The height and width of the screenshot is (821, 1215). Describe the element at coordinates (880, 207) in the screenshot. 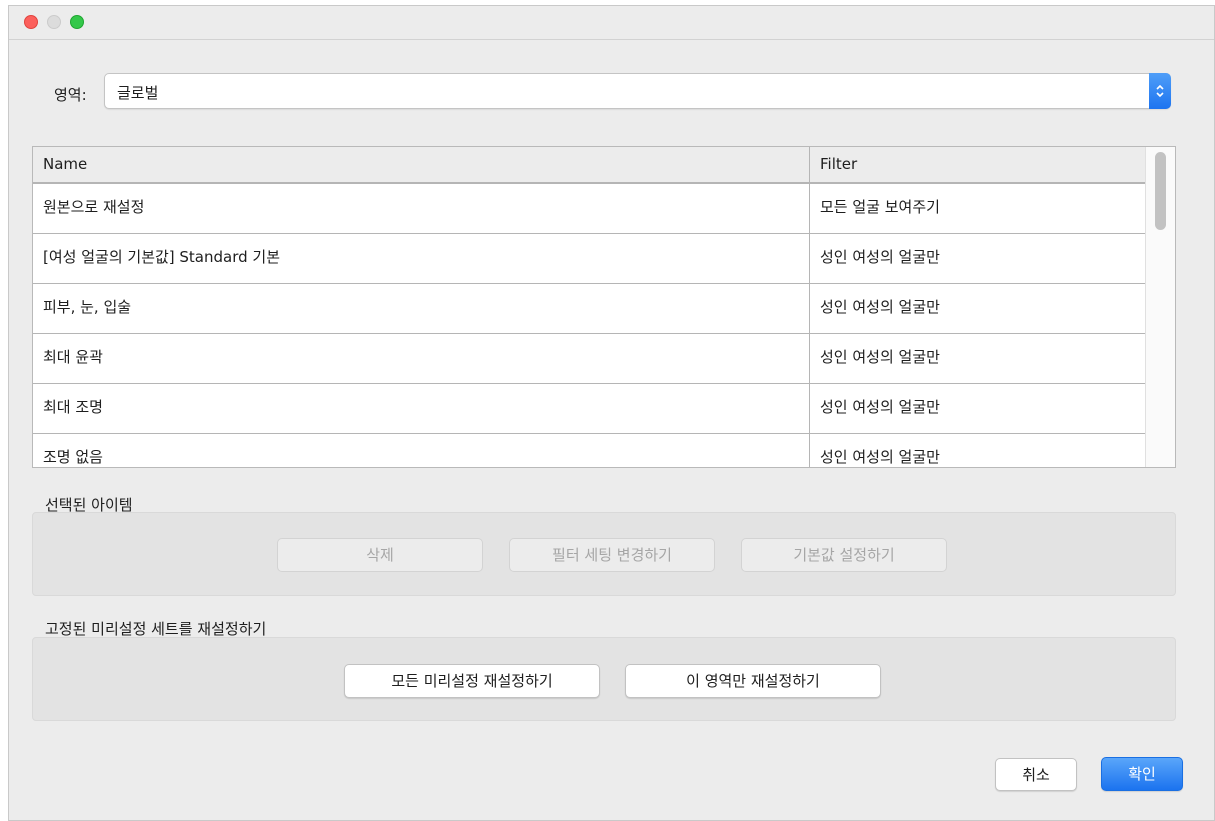

I see `cell-filter: 모든 얼굴 보여주기` at that location.